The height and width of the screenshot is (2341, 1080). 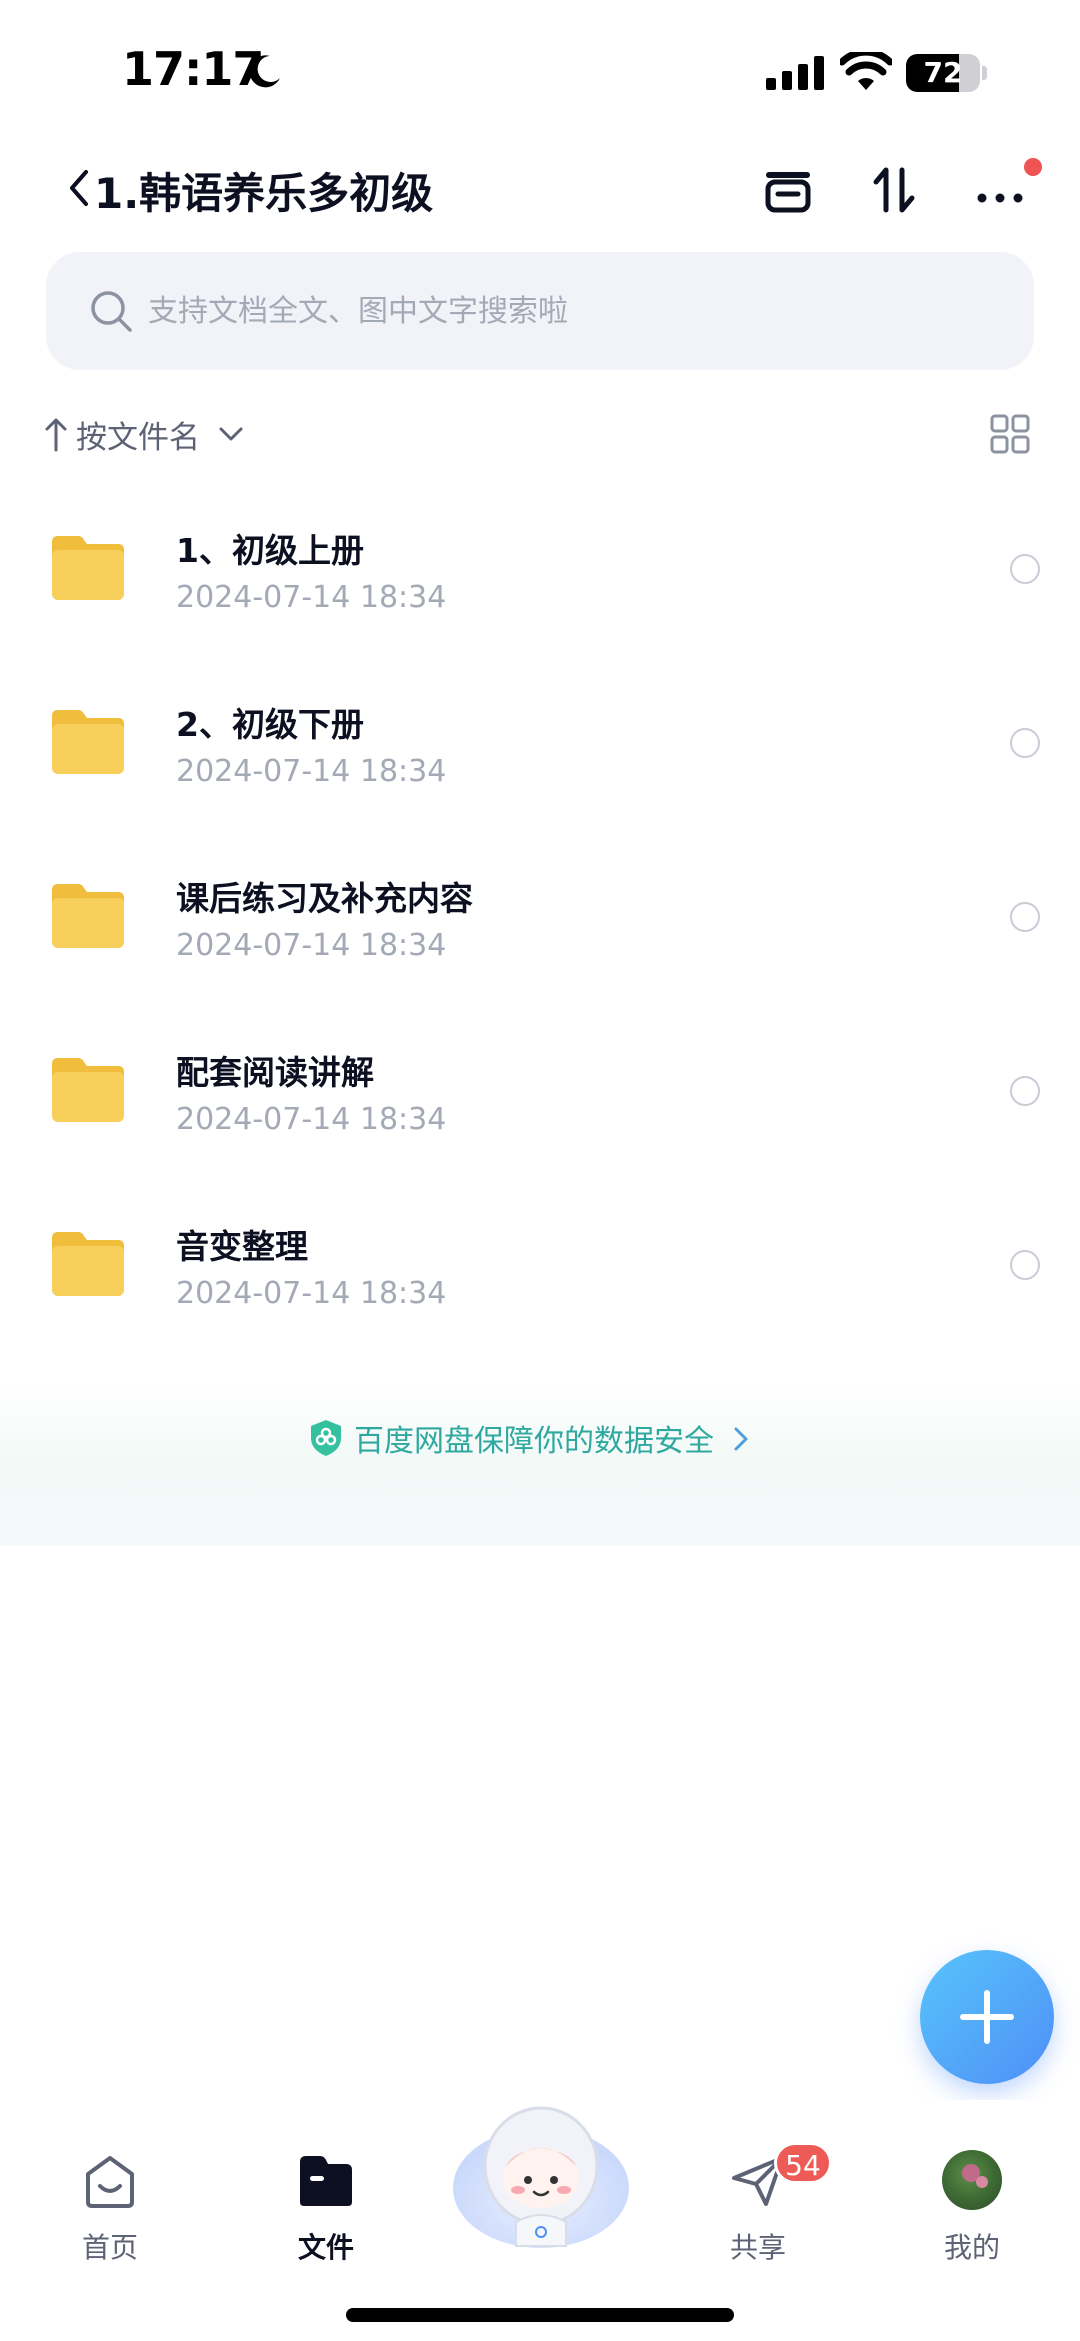 What do you see at coordinates (757, 2247) in the screenshot?
I see `nav-share-label: 共享` at bounding box center [757, 2247].